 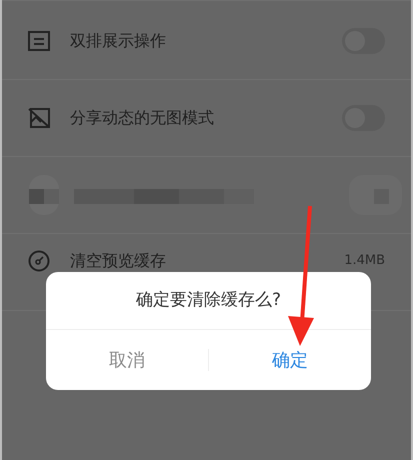 What do you see at coordinates (118, 41) in the screenshot?
I see `setting-label: 双排展示操作` at bounding box center [118, 41].